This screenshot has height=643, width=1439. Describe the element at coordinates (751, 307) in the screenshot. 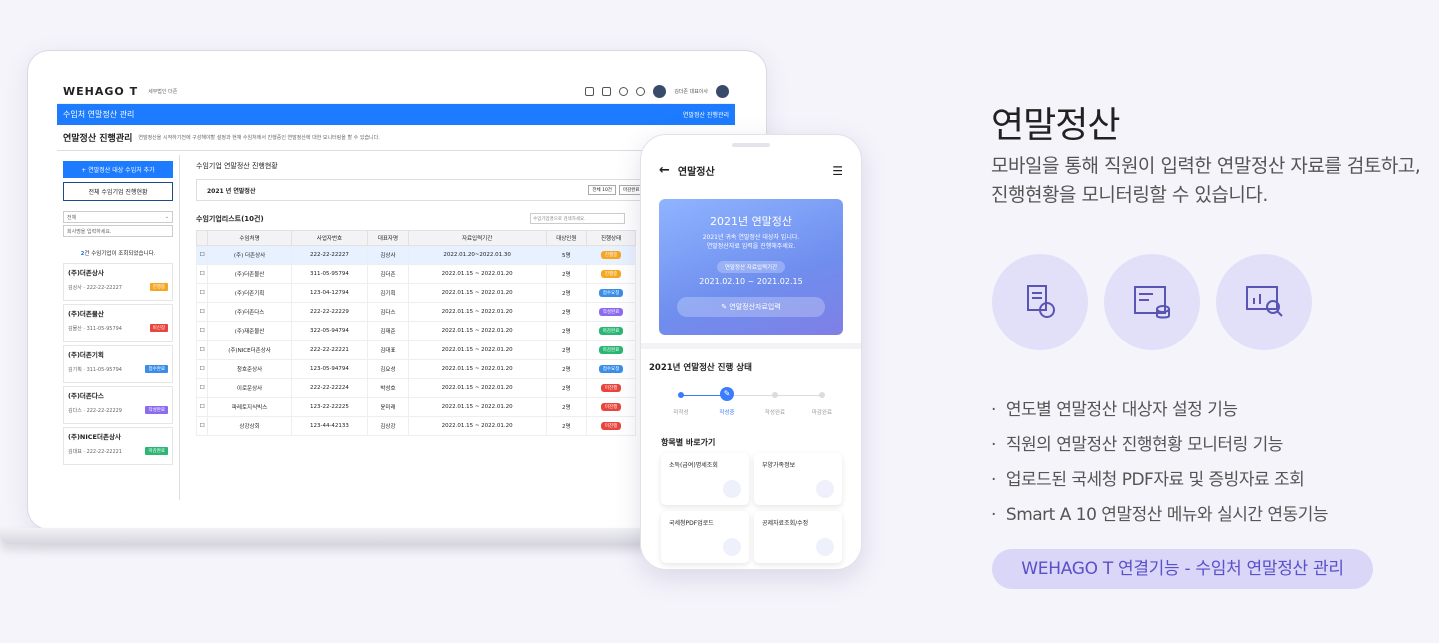

I see `input-data-button: ✎ 연말정산자료입력` at that location.